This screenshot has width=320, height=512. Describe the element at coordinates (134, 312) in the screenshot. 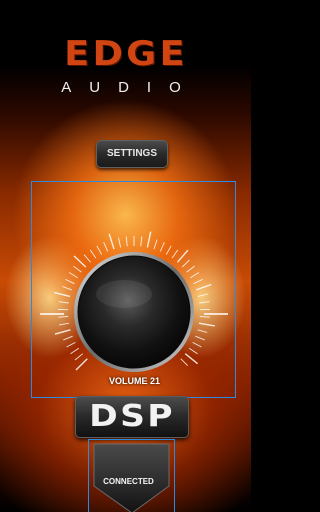

I see `volume-knob` at that location.